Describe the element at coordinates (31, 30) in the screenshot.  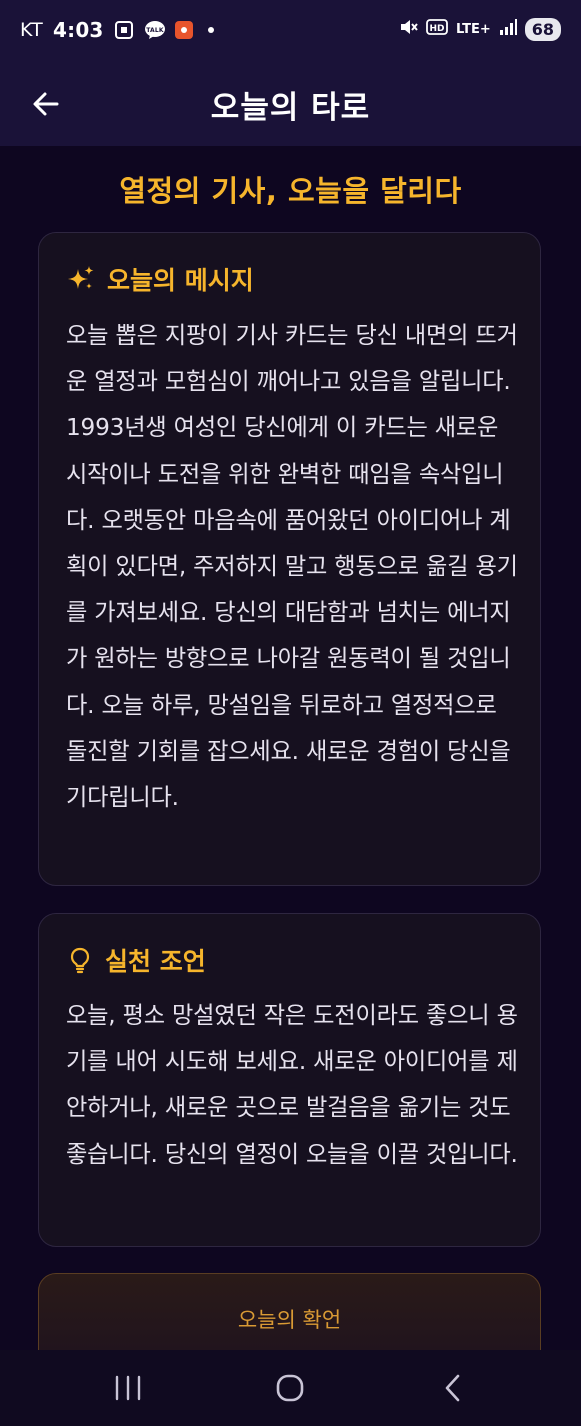
I see `carrier-label: KT` at that location.